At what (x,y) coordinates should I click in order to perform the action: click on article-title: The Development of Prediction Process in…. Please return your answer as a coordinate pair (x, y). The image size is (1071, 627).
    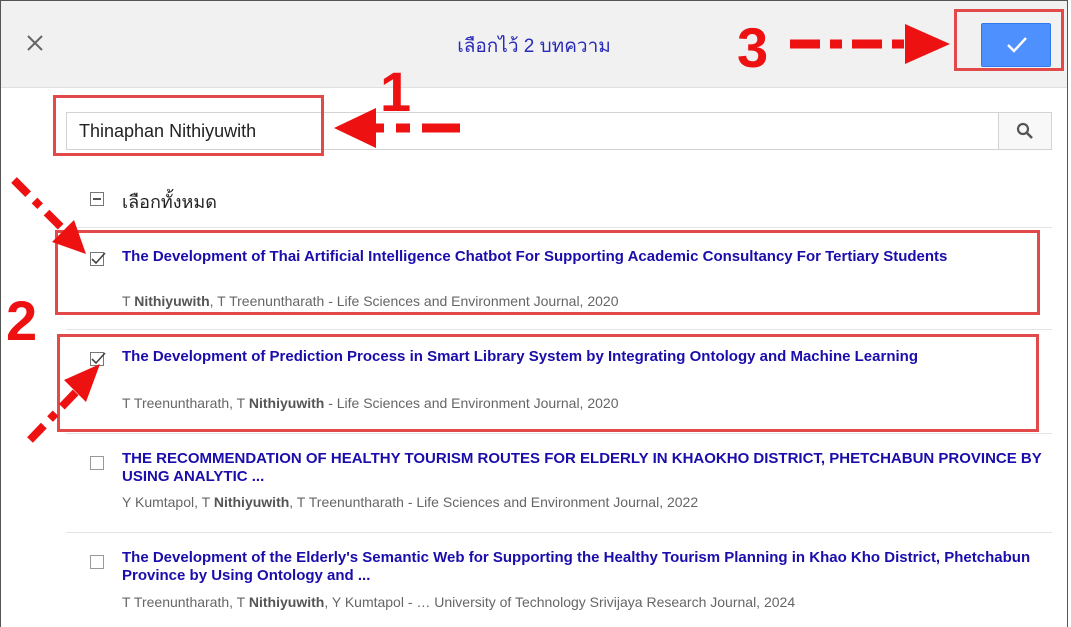
    Looking at the image, I should click on (582, 357).